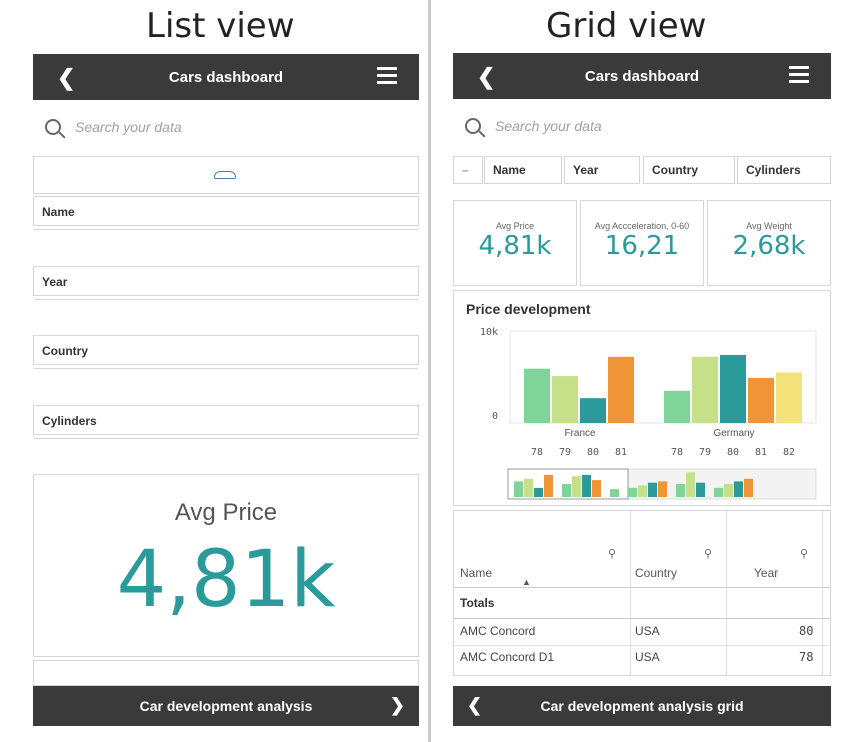 This screenshot has height=742, width=842. I want to click on grid-view-heading: Grid view, so click(626, 26).